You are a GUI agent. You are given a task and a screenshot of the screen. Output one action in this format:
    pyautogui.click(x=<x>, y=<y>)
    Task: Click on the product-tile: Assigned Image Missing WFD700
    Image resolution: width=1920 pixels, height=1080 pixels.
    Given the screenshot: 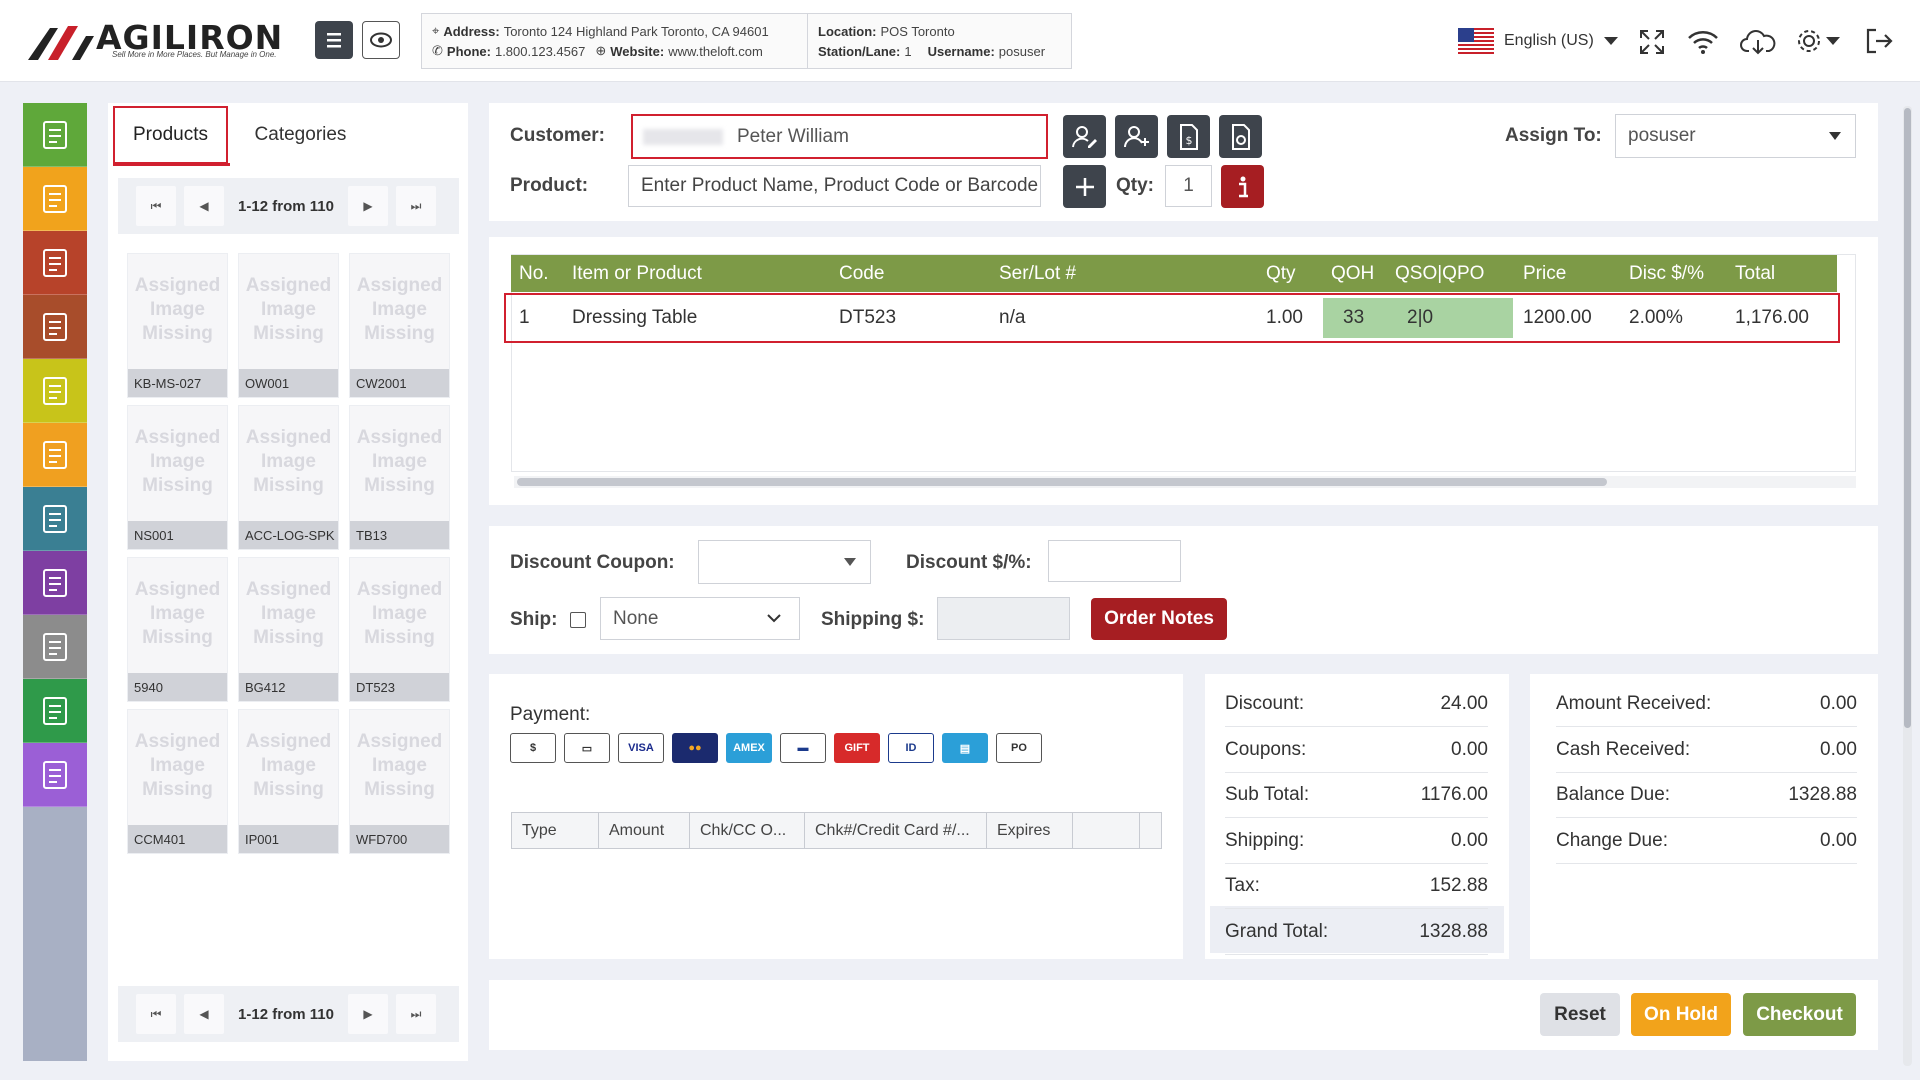 What is the action you would take?
    pyautogui.click(x=399, y=781)
    